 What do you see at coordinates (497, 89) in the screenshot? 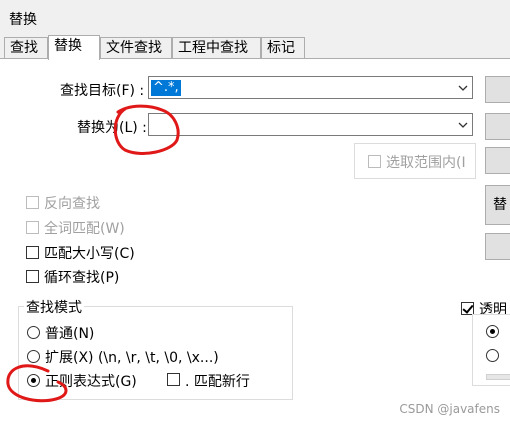
I see `find-next-button` at bounding box center [497, 89].